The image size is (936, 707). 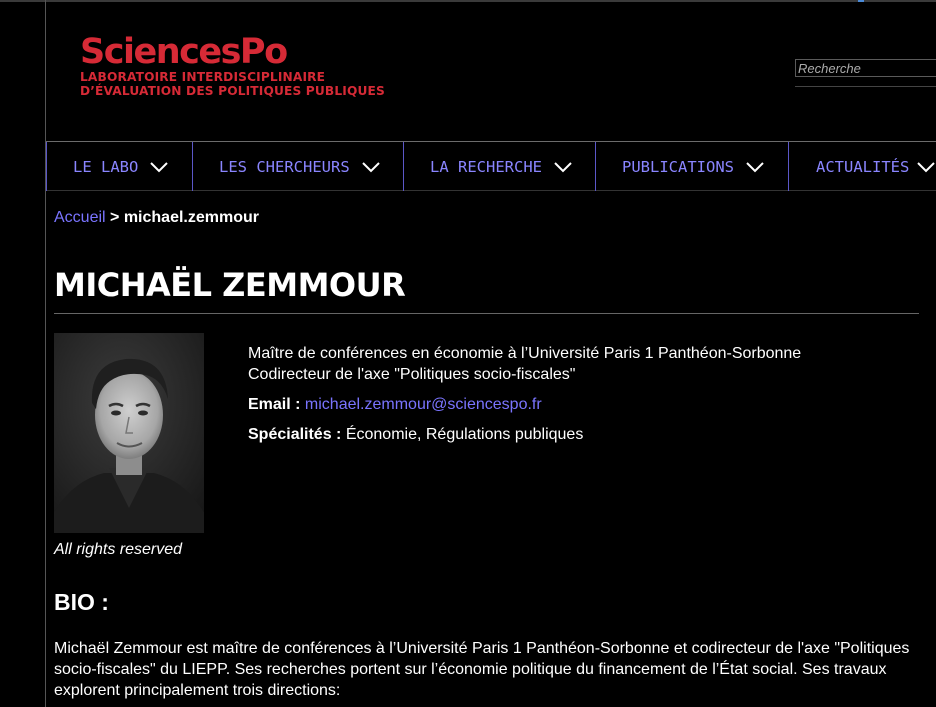 What do you see at coordinates (295, 434) in the screenshot?
I see `specialties-label: Spécialités :` at bounding box center [295, 434].